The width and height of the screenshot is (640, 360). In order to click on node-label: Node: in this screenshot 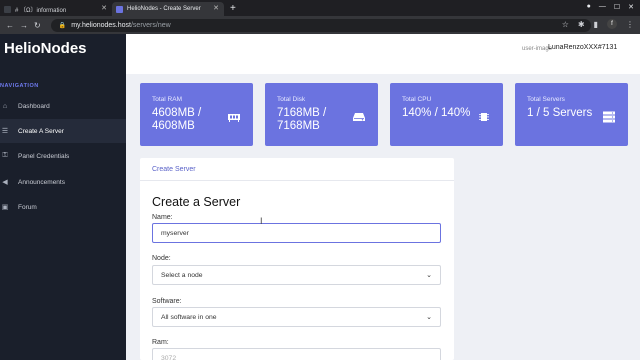, I will do `click(161, 258)`.